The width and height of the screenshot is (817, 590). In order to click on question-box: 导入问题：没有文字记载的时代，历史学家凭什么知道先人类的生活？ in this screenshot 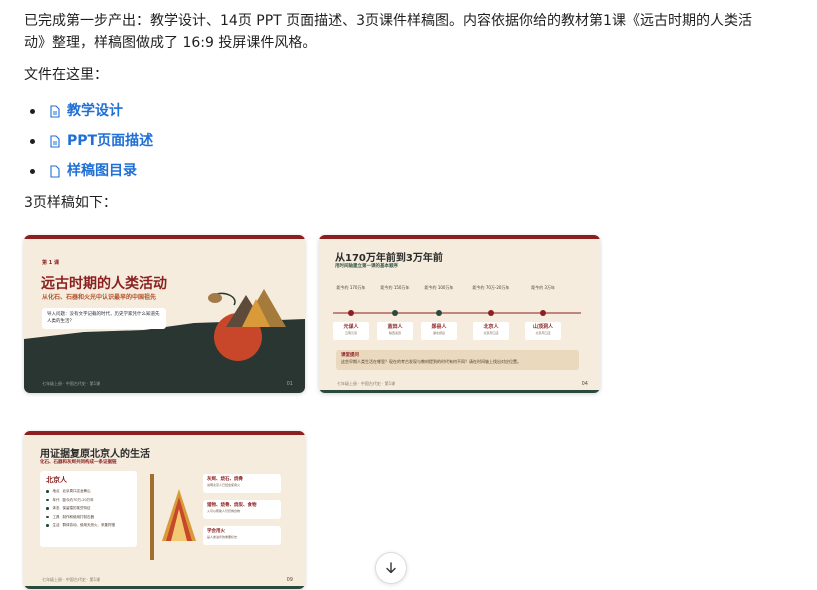, I will do `click(104, 318)`.